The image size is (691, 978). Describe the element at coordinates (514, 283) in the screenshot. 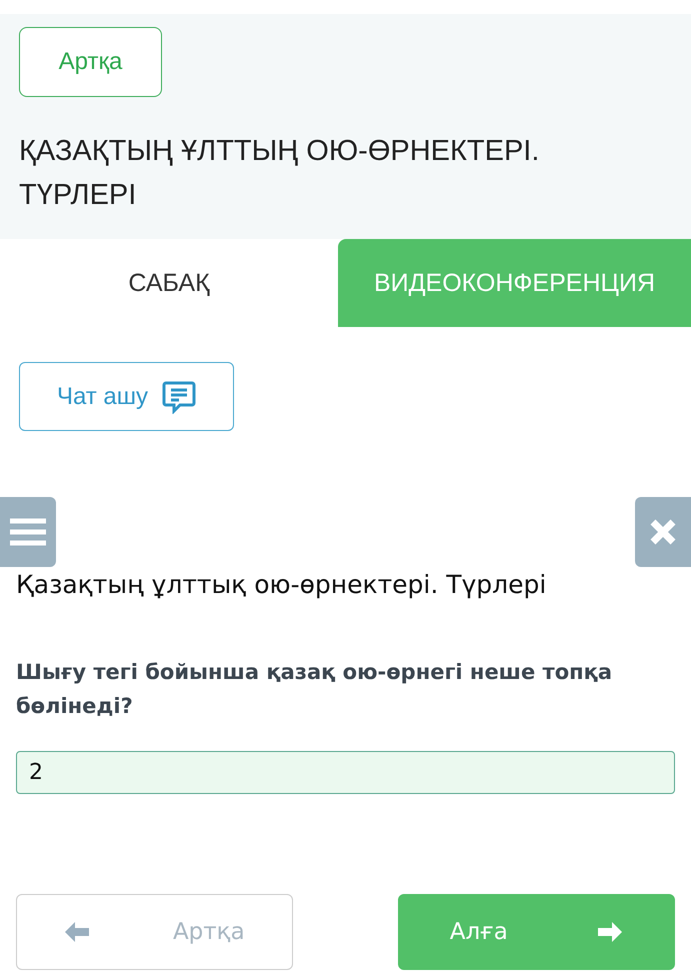

I see `tab: ВИДЕОКОНФЕРЕНЦИЯ` at that location.